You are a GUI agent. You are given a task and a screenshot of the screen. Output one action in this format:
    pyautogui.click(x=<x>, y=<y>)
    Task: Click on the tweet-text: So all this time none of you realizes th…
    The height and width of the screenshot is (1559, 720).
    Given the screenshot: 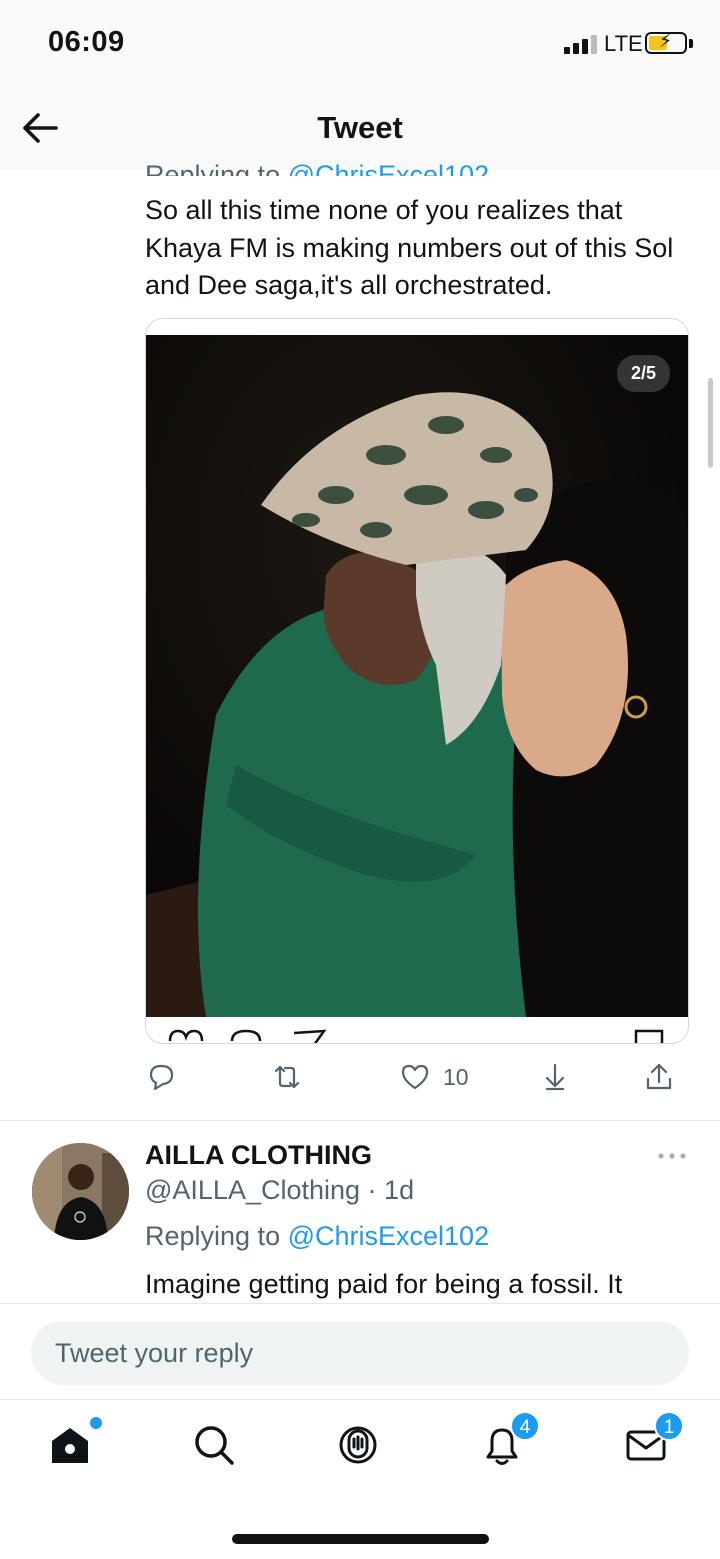 What is the action you would take?
    pyautogui.click(x=409, y=247)
    